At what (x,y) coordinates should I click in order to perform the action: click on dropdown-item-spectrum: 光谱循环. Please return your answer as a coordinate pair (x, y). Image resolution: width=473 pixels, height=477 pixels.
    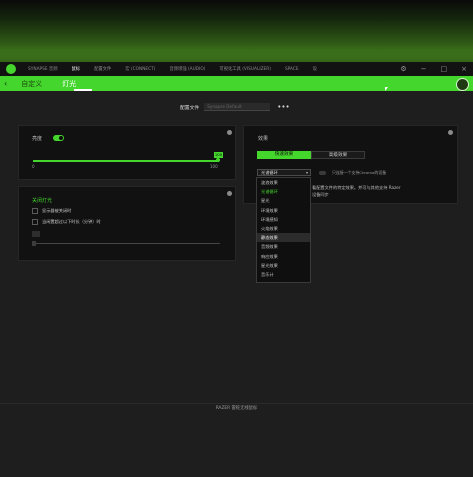
    Looking at the image, I should click on (283, 191).